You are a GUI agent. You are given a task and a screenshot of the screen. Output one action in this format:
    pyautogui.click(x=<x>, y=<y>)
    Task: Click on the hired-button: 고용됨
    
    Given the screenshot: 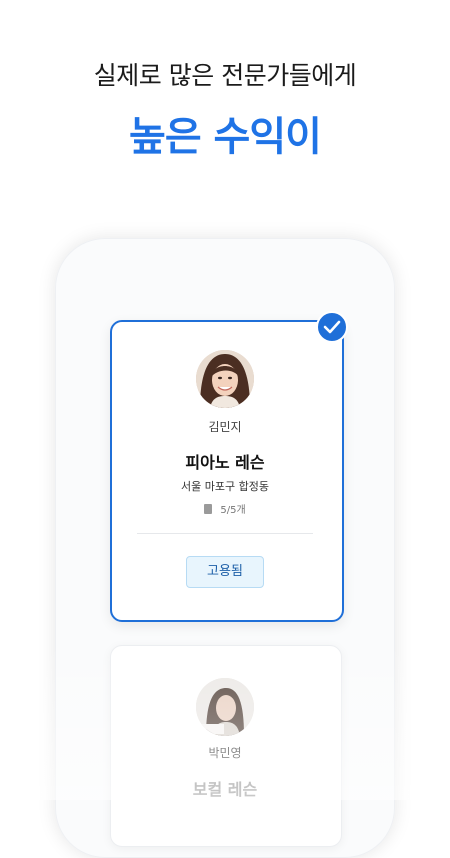 What is the action you would take?
    pyautogui.click(x=225, y=572)
    